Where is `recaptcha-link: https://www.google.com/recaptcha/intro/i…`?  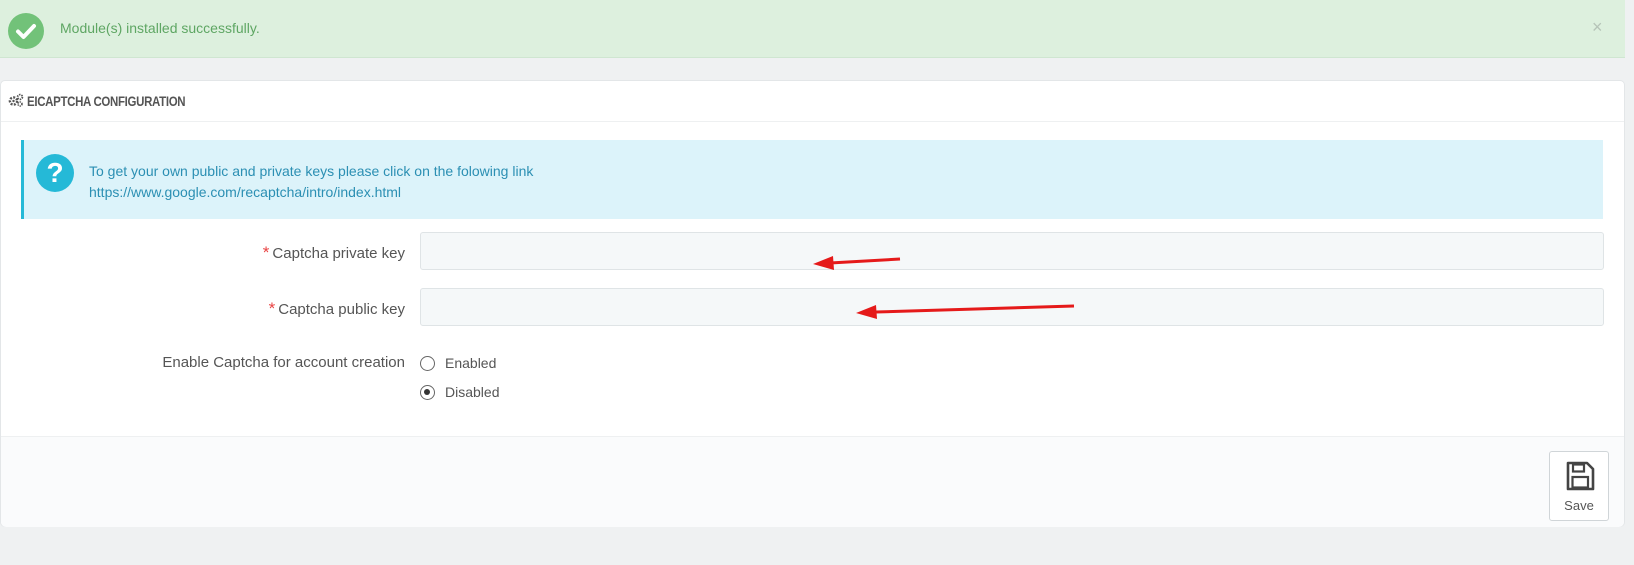
recaptcha-link: https://www.google.com/recaptcha/intro/i… is located at coordinates (245, 192).